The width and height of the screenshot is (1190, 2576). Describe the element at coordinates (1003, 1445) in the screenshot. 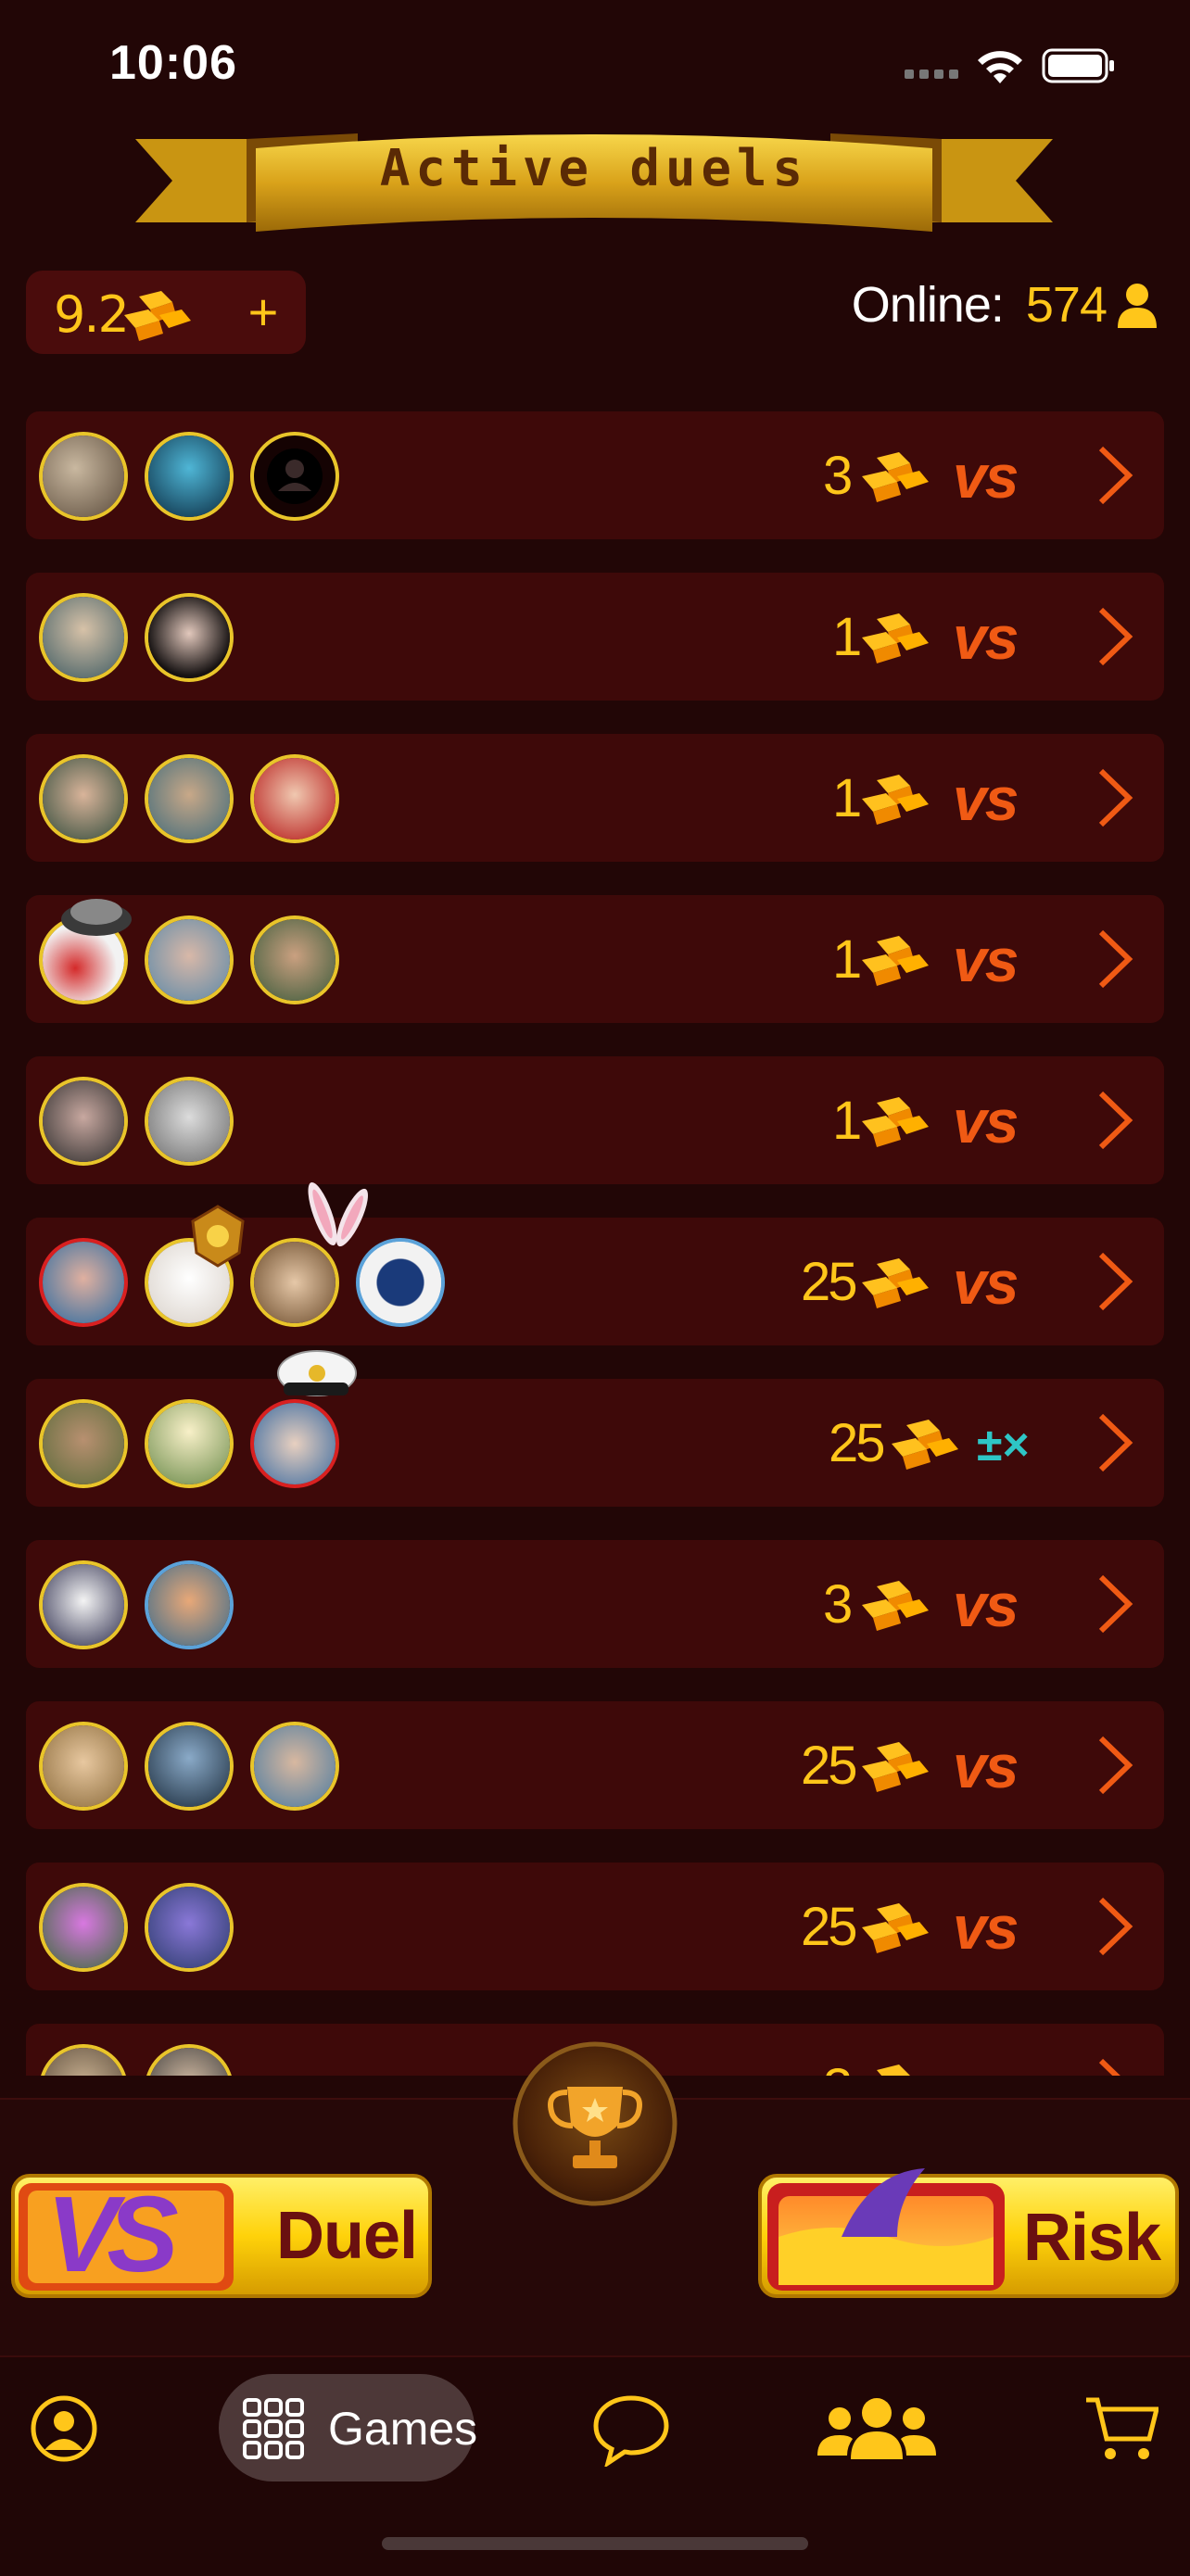

I see `math-mode-label: ±×` at that location.